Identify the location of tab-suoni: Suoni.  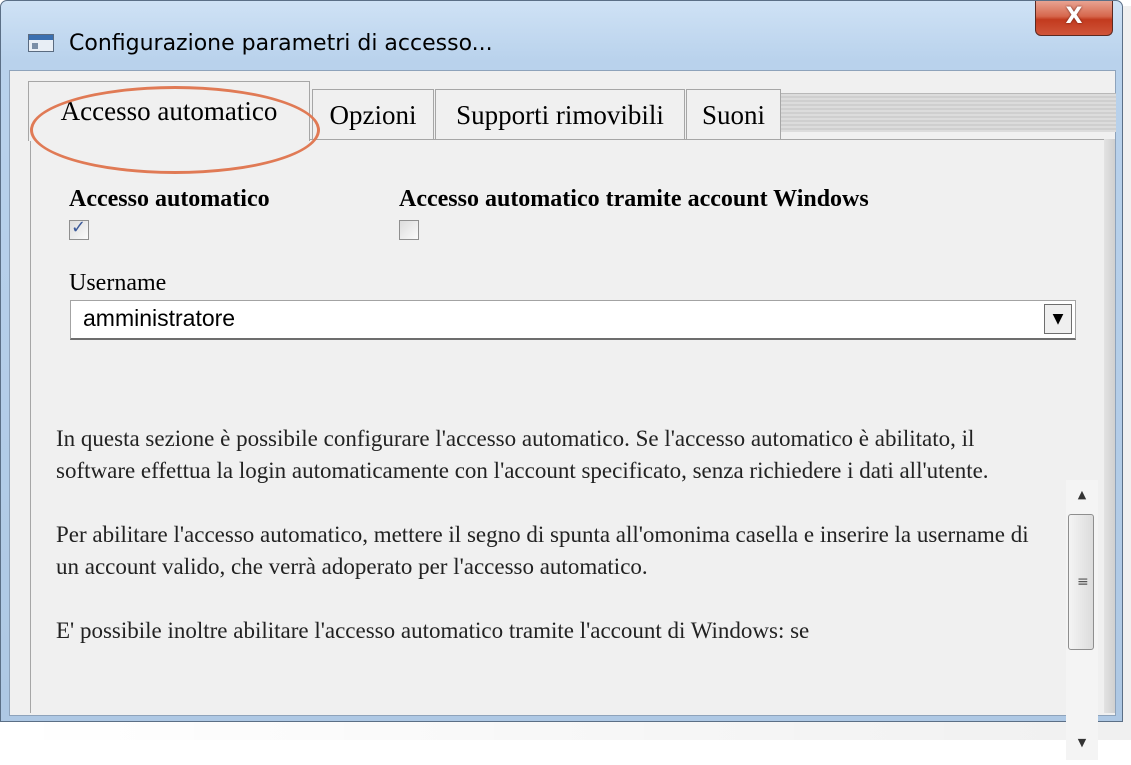
(733, 114).